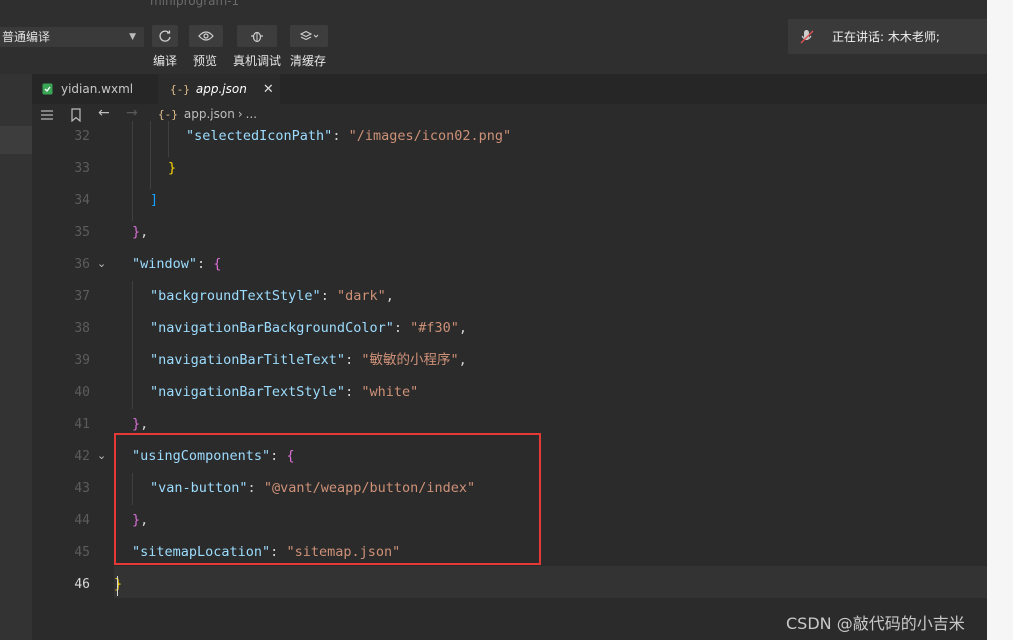 This screenshot has height=640, width=1013. Describe the element at coordinates (550, 582) in the screenshot. I see `current-line-highlight` at that location.